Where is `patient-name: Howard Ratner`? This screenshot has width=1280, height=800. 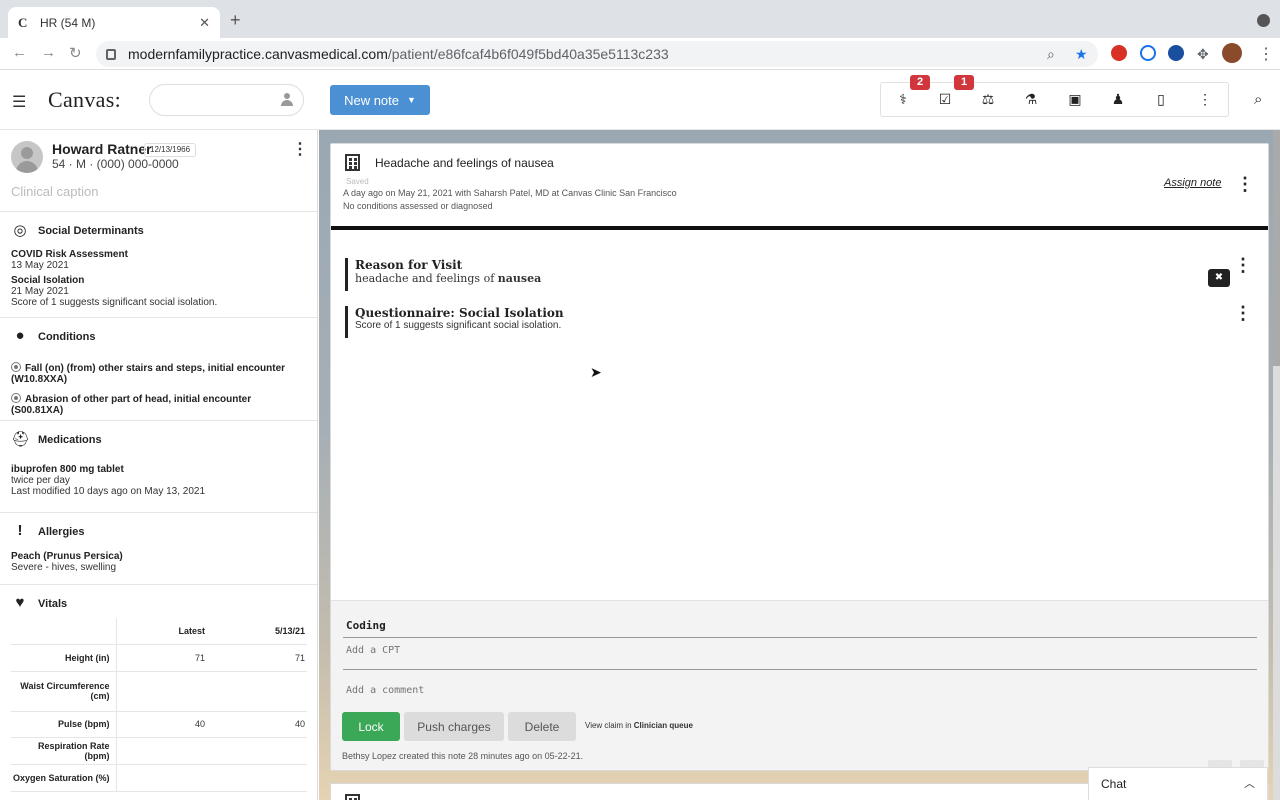
patient-name: Howard Ratner is located at coordinates (102, 149).